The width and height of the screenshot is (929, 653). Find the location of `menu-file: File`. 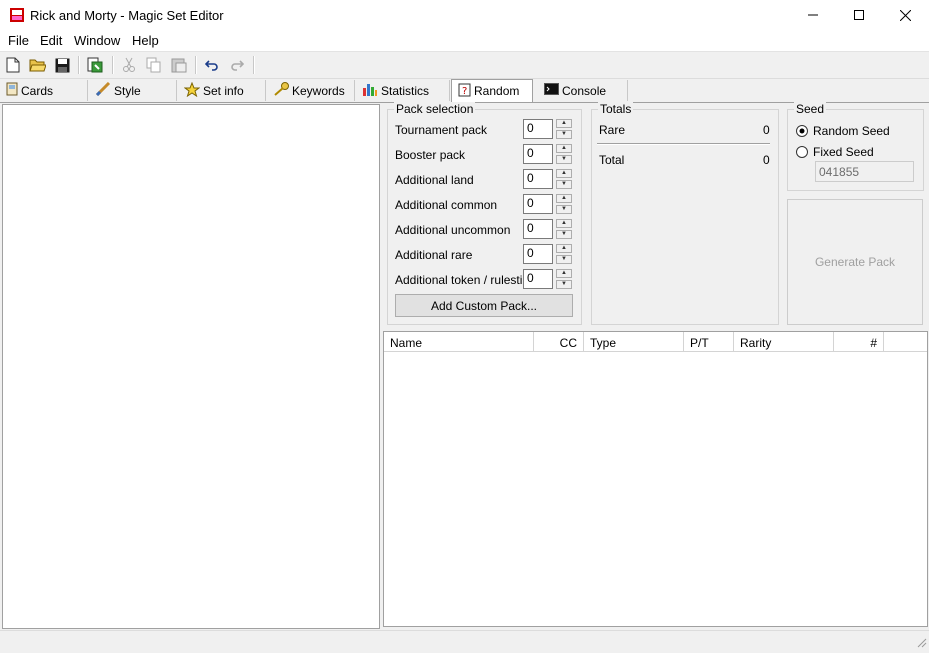

menu-file: File is located at coordinates (18, 40).